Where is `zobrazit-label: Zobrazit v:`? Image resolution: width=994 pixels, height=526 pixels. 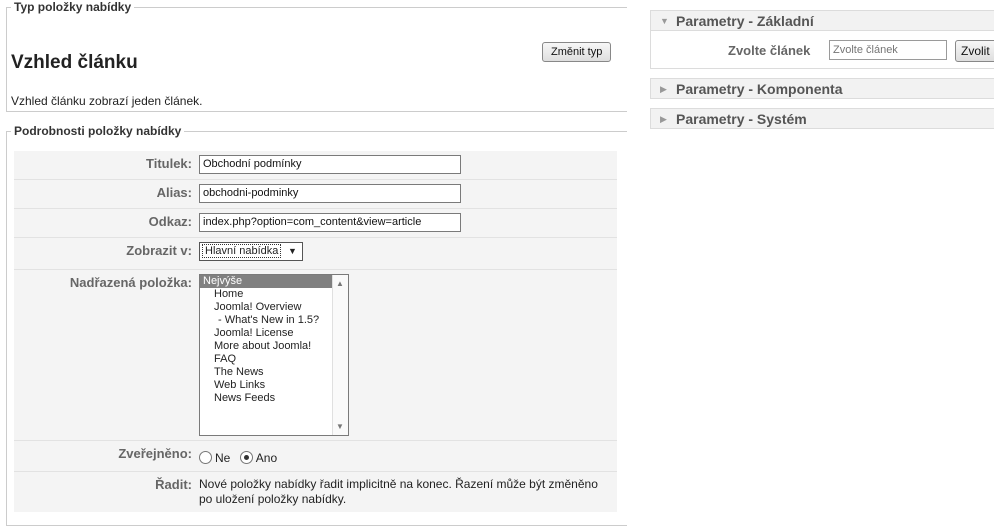 zobrazit-label: Zobrazit v: is located at coordinates (159, 250).